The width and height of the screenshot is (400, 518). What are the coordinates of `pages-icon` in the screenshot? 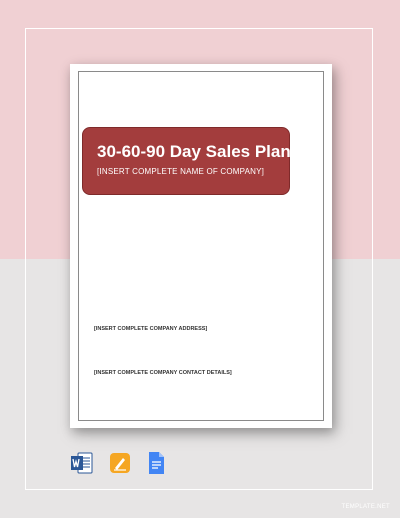 It's located at (120, 463).